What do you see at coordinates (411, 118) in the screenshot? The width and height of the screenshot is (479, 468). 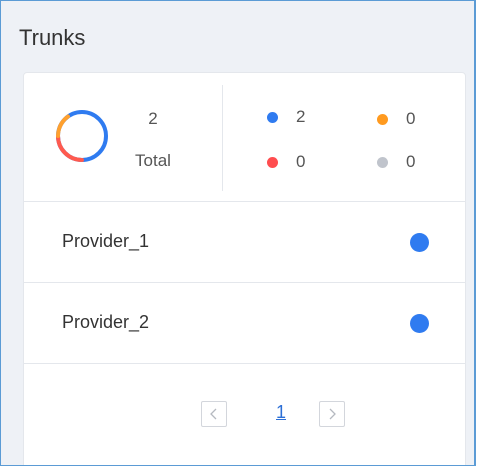 I see `stat-orange-value: 0` at bounding box center [411, 118].